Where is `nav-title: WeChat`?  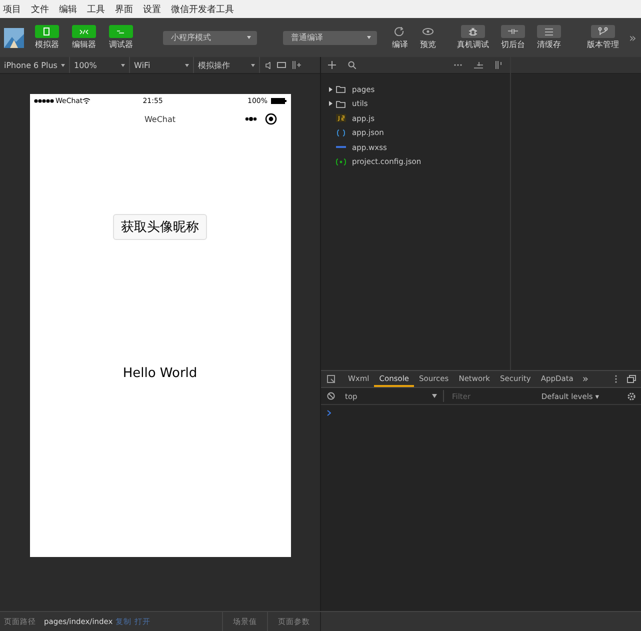
nav-title: WeChat is located at coordinates (160, 119).